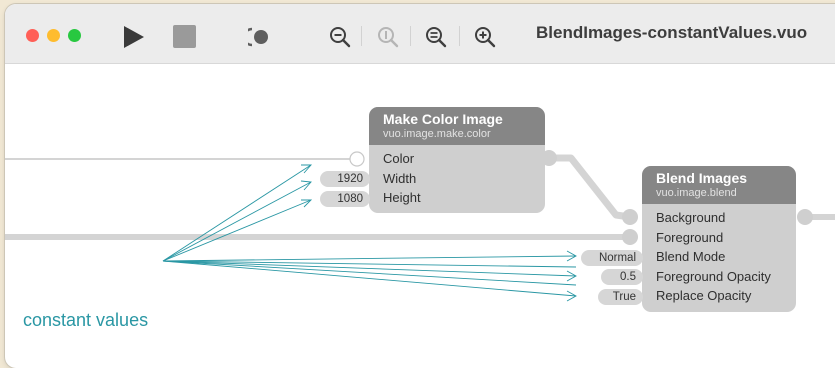 Image resolution: width=835 pixels, height=368 pixels. Describe the element at coordinates (388, 37) in the screenshot. I see `zoom-actual-icon` at that location.